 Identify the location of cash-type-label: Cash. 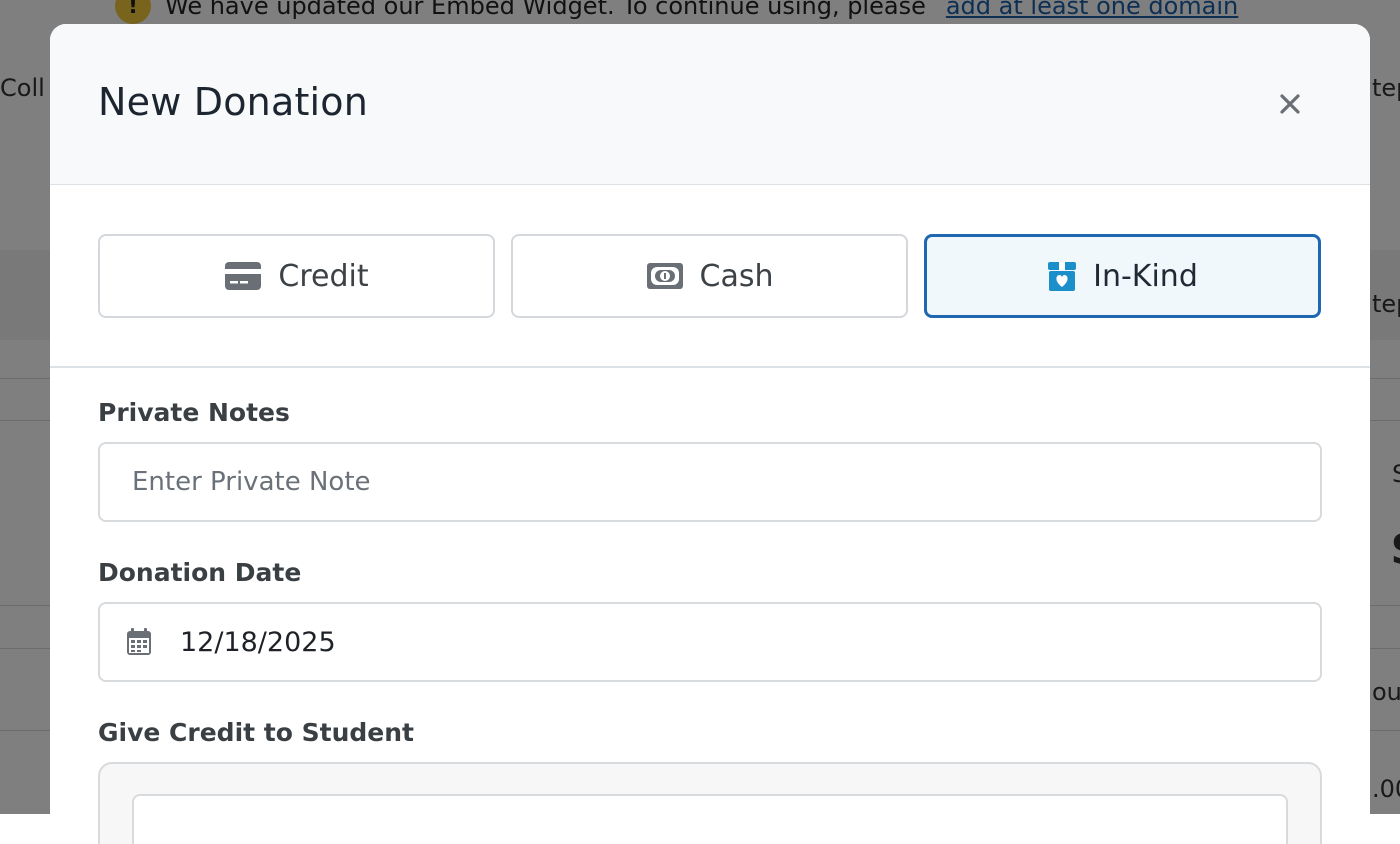
(736, 276).